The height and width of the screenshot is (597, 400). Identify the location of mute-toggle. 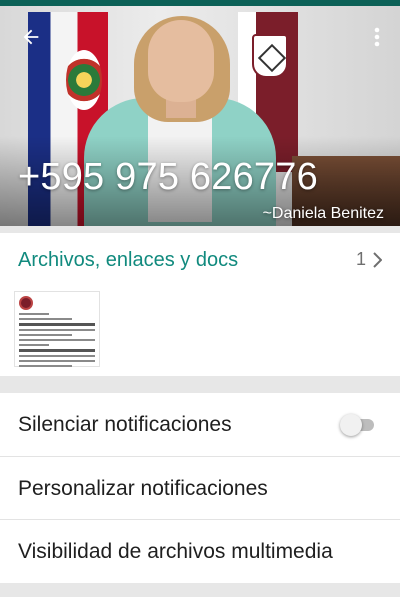
(358, 425).